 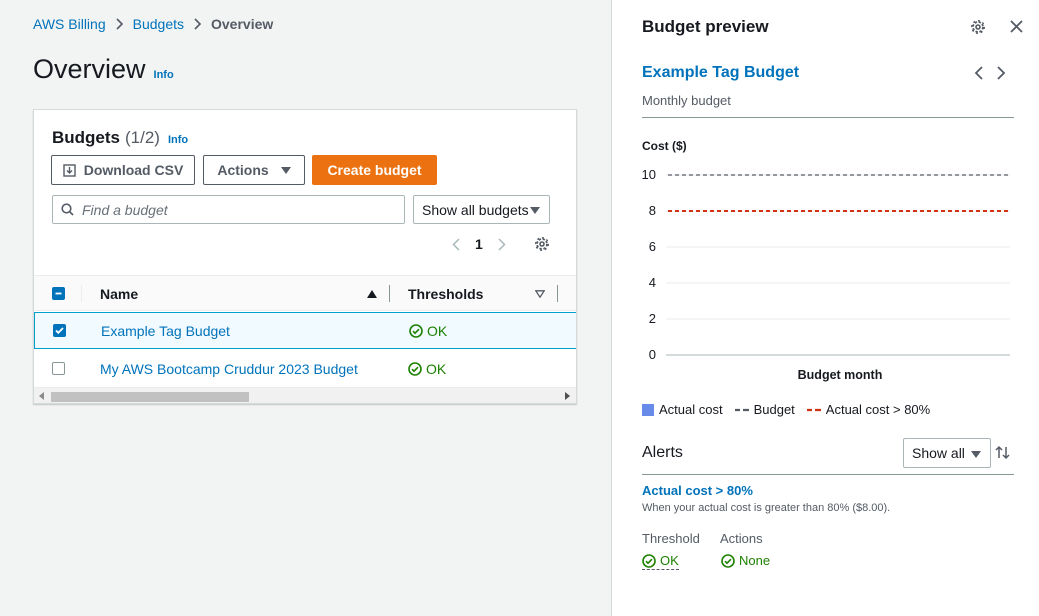 What do you see at coordinates (178, 140) in the screenshot?
I see `card-info-link: Info` at bounding box center [178, 140].